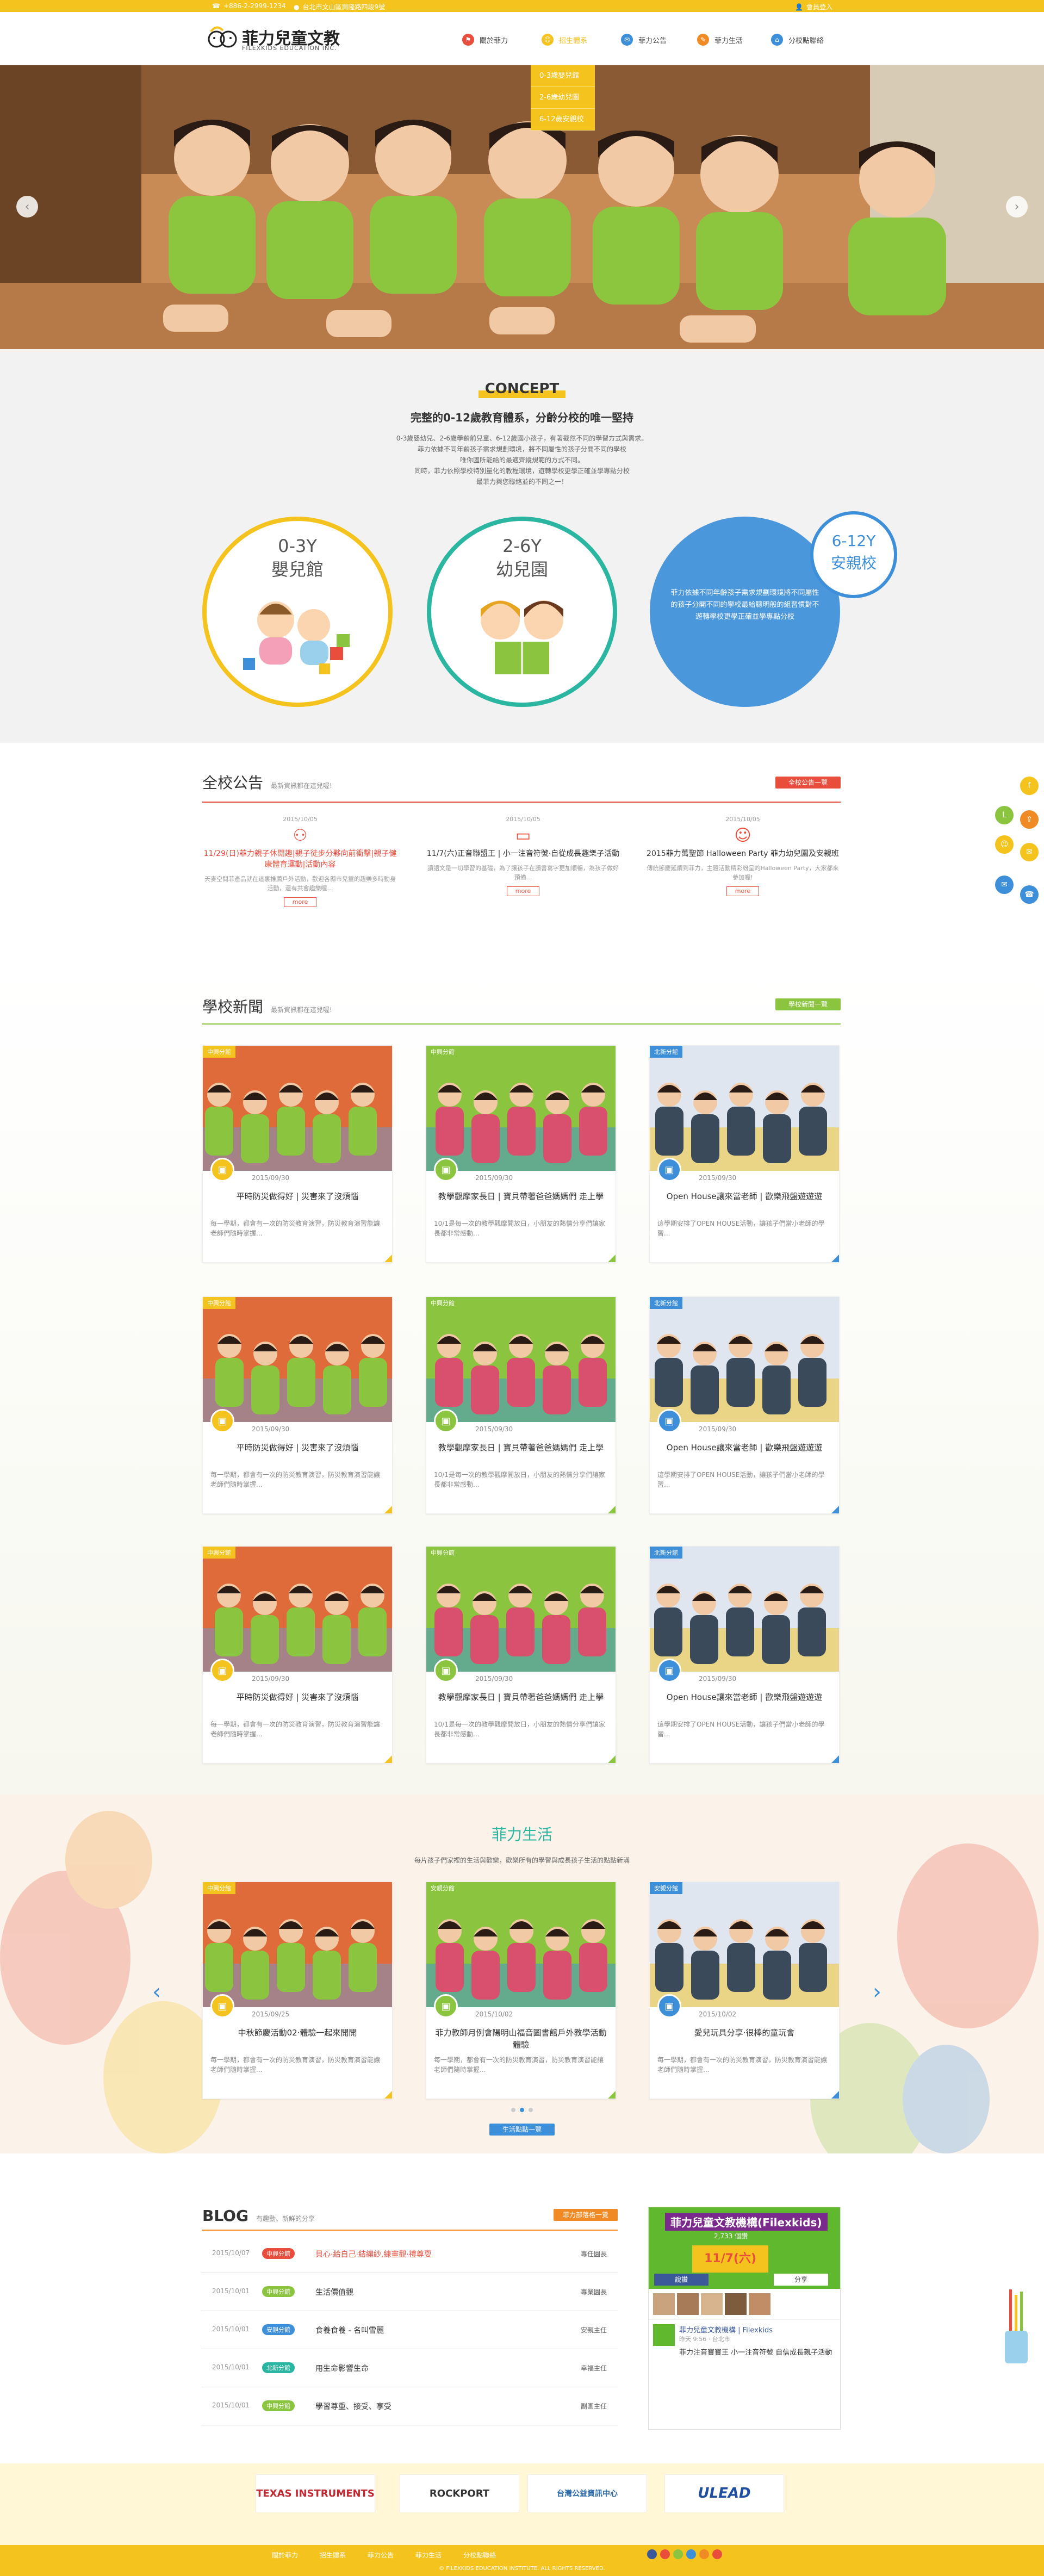 Image resolution: width=1044 pixels, height=2576 pixels. Describe the element at coordinates (222, 36) in the screenshot. I see `brand-logo-icon` at that location.